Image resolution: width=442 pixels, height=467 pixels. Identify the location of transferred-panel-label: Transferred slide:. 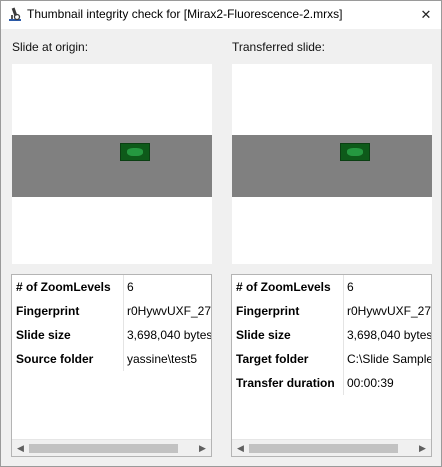
(278, 47).